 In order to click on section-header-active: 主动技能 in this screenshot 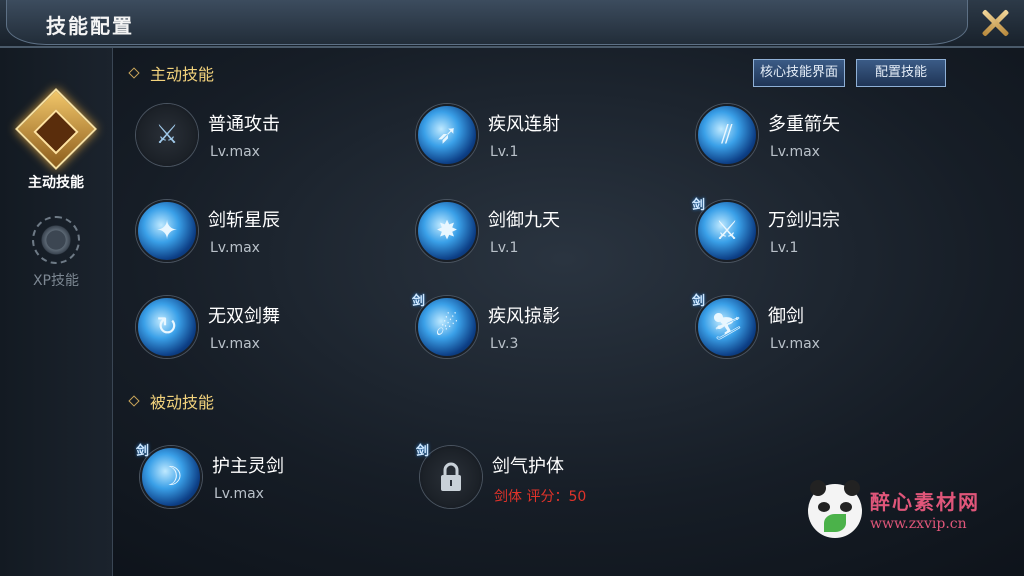, I will do `click(171, 73)`.